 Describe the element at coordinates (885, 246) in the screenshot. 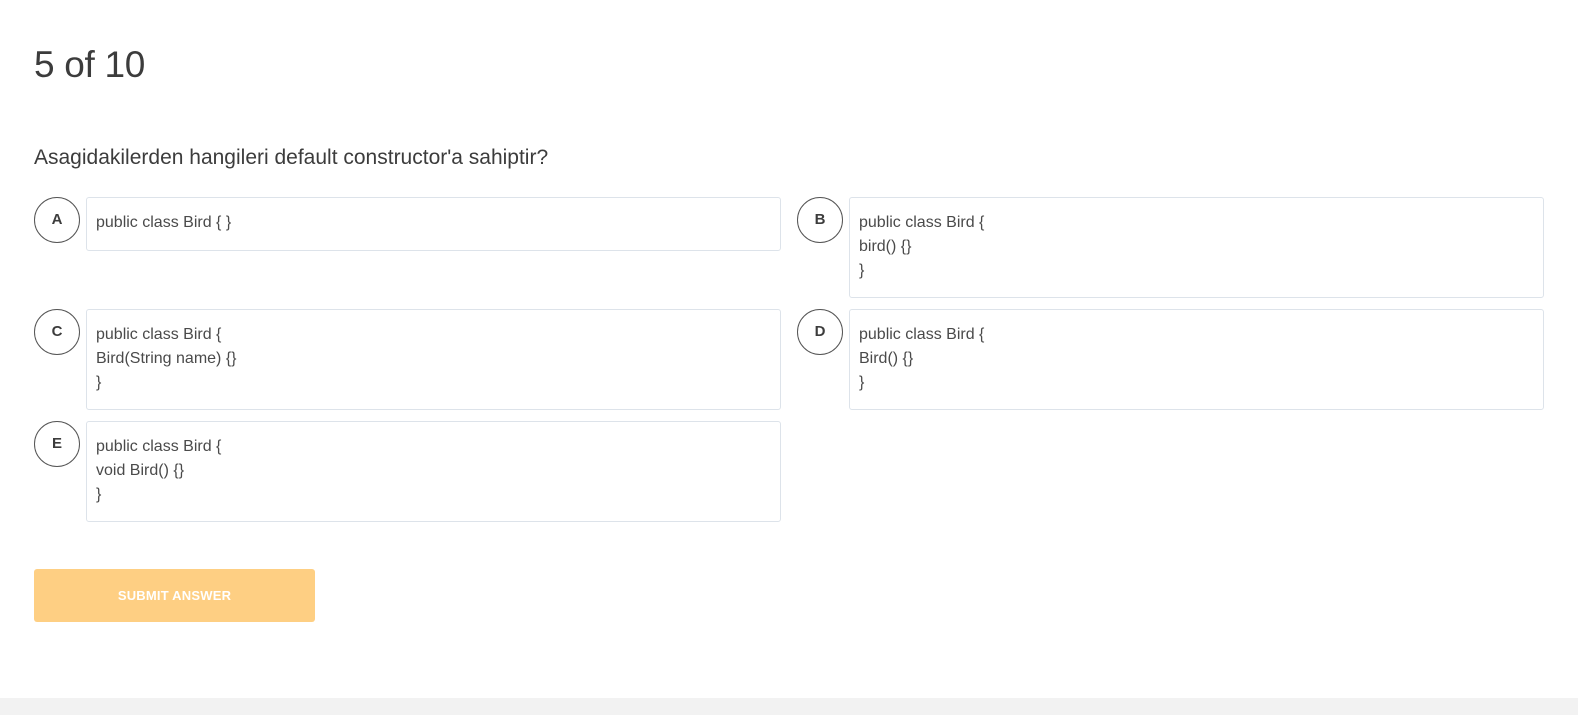

I see `option-b-code-line: bird() {}` at that location.